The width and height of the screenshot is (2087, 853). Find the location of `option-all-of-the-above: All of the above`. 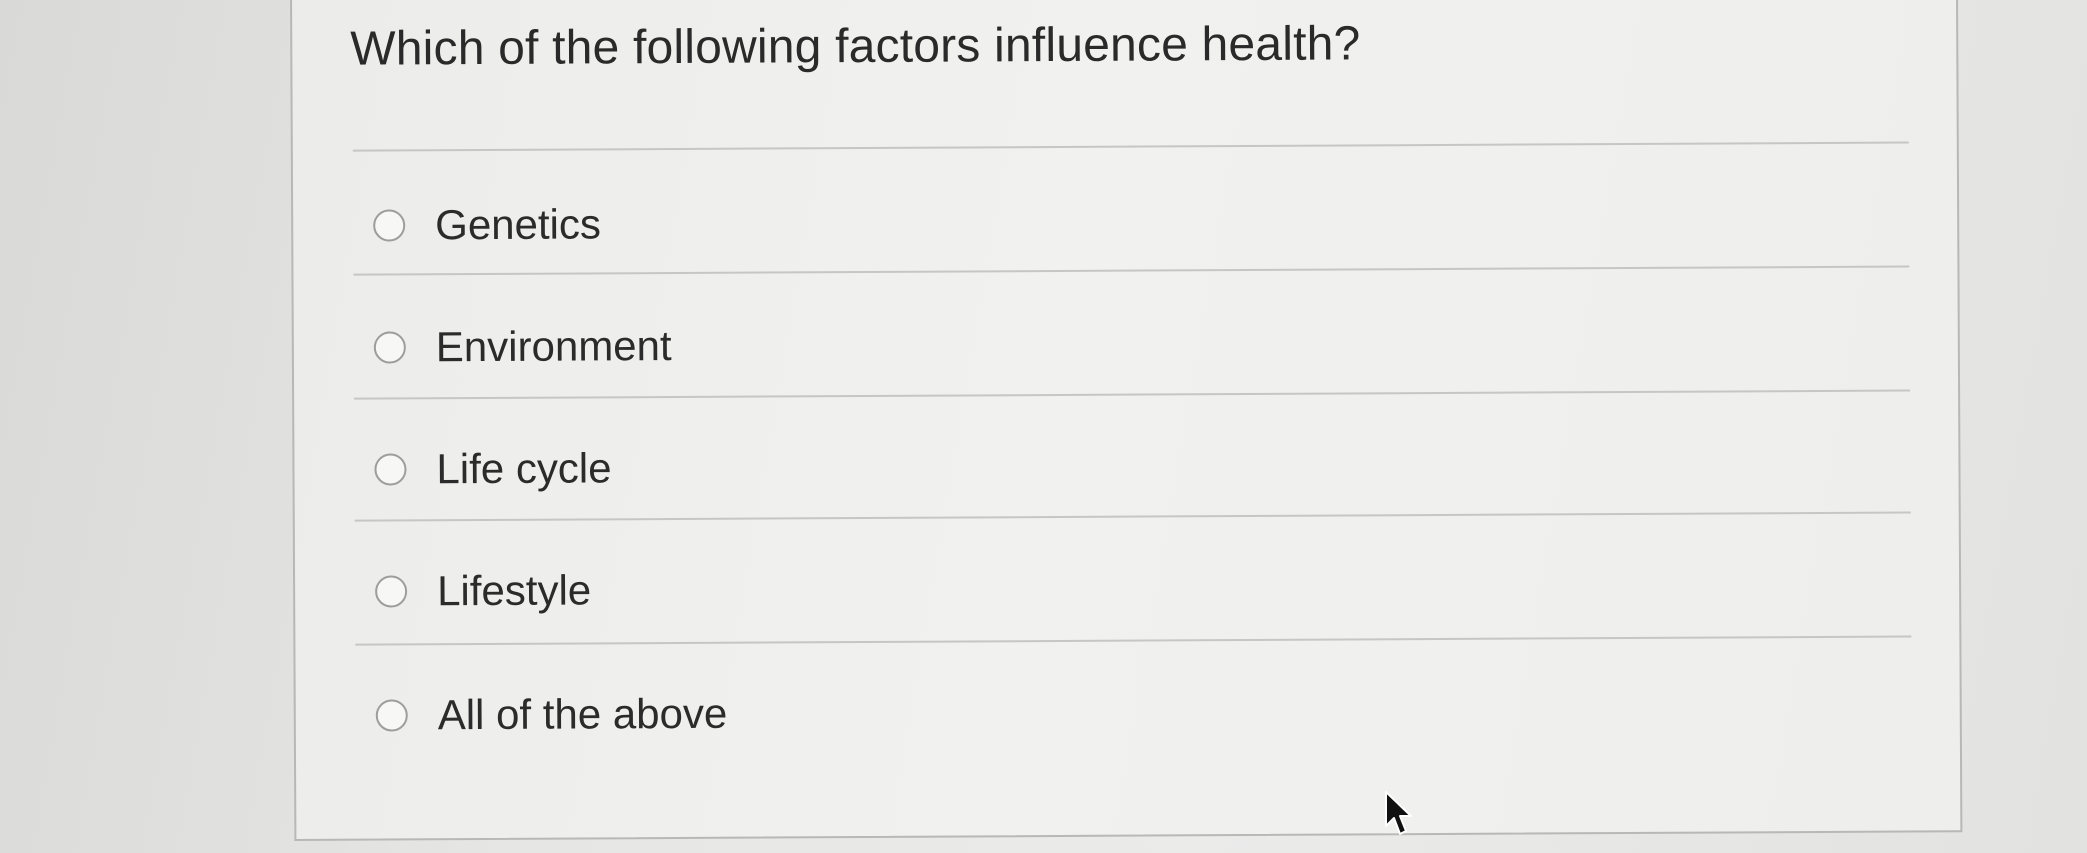

option-all-of-the-above: All of the above is located at coordinates (551, 715).